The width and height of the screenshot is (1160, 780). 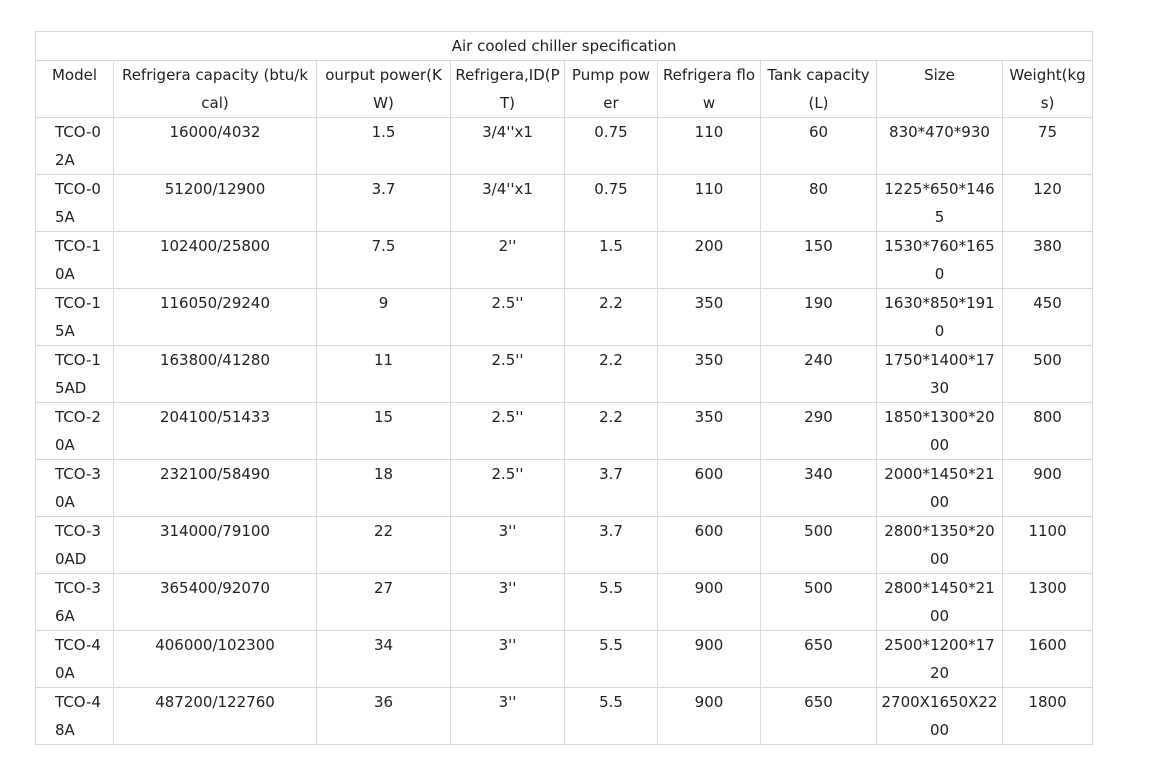 I want to click on column-header: Size, so click(x=939, y=89).